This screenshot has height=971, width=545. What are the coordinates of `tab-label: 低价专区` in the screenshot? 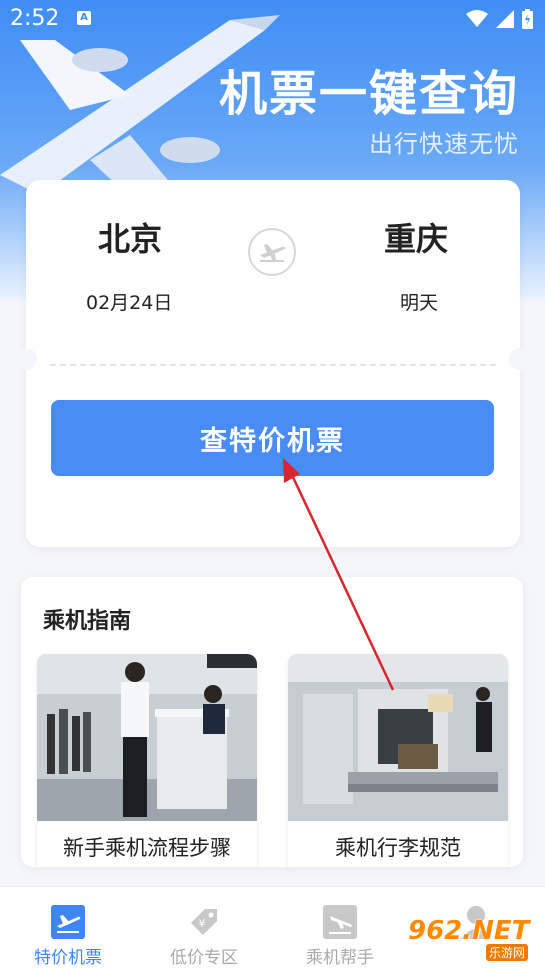 It's located at (204, 958).